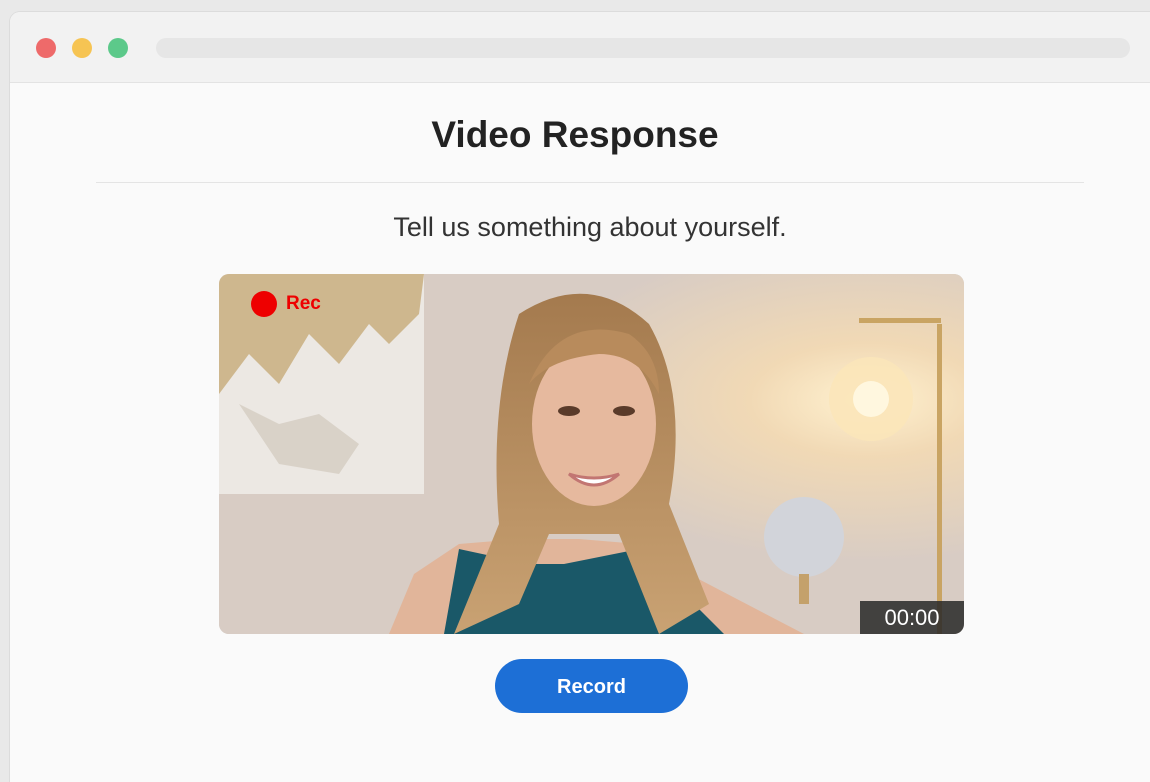  What do you see at coordinates (46, 48) in the screenshot?
I see `close-window-button` at bounding box center [46, 48].